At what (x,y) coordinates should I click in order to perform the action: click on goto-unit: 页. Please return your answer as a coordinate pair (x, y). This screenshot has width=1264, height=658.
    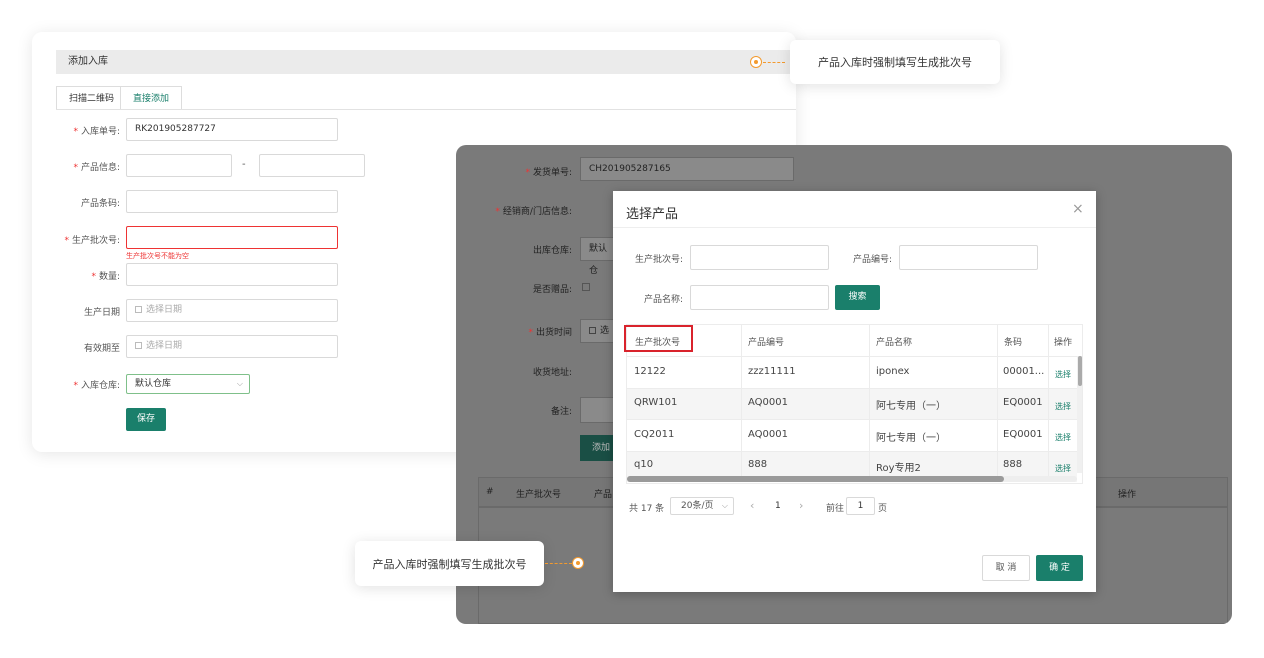
    Looking at the image, I should click on (883, 509).